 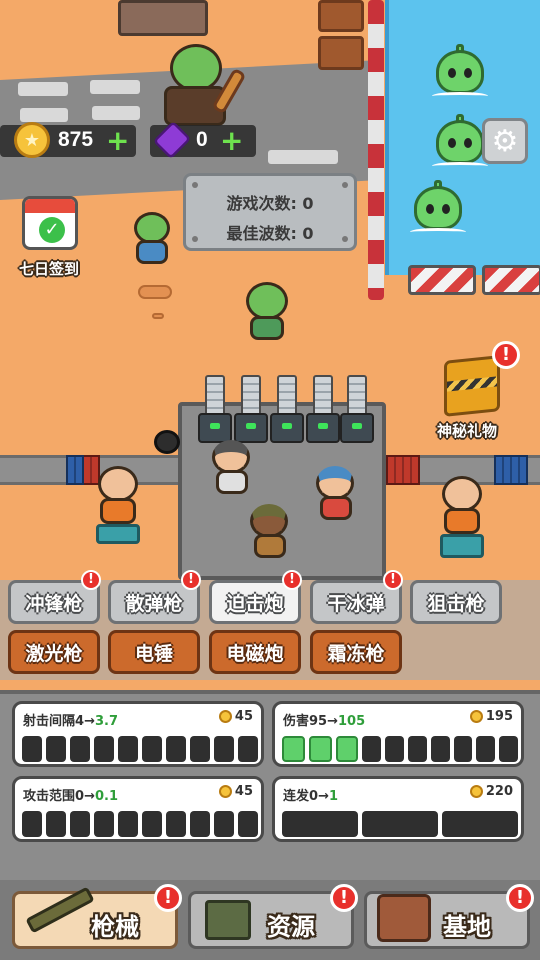 I want to click on nav-weapons-alert: !, so click(x=168, y=898).